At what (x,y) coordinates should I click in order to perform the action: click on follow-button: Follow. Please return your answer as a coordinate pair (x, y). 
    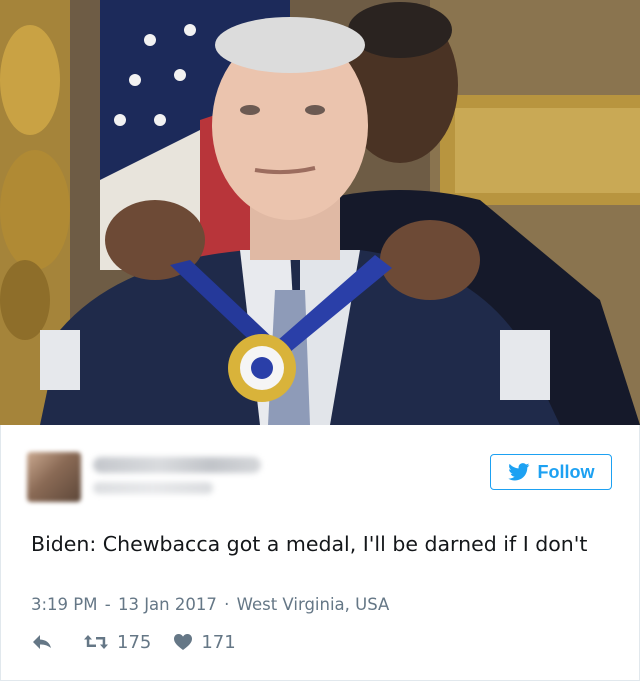
    Looking at the image, I should click on (551, 472).